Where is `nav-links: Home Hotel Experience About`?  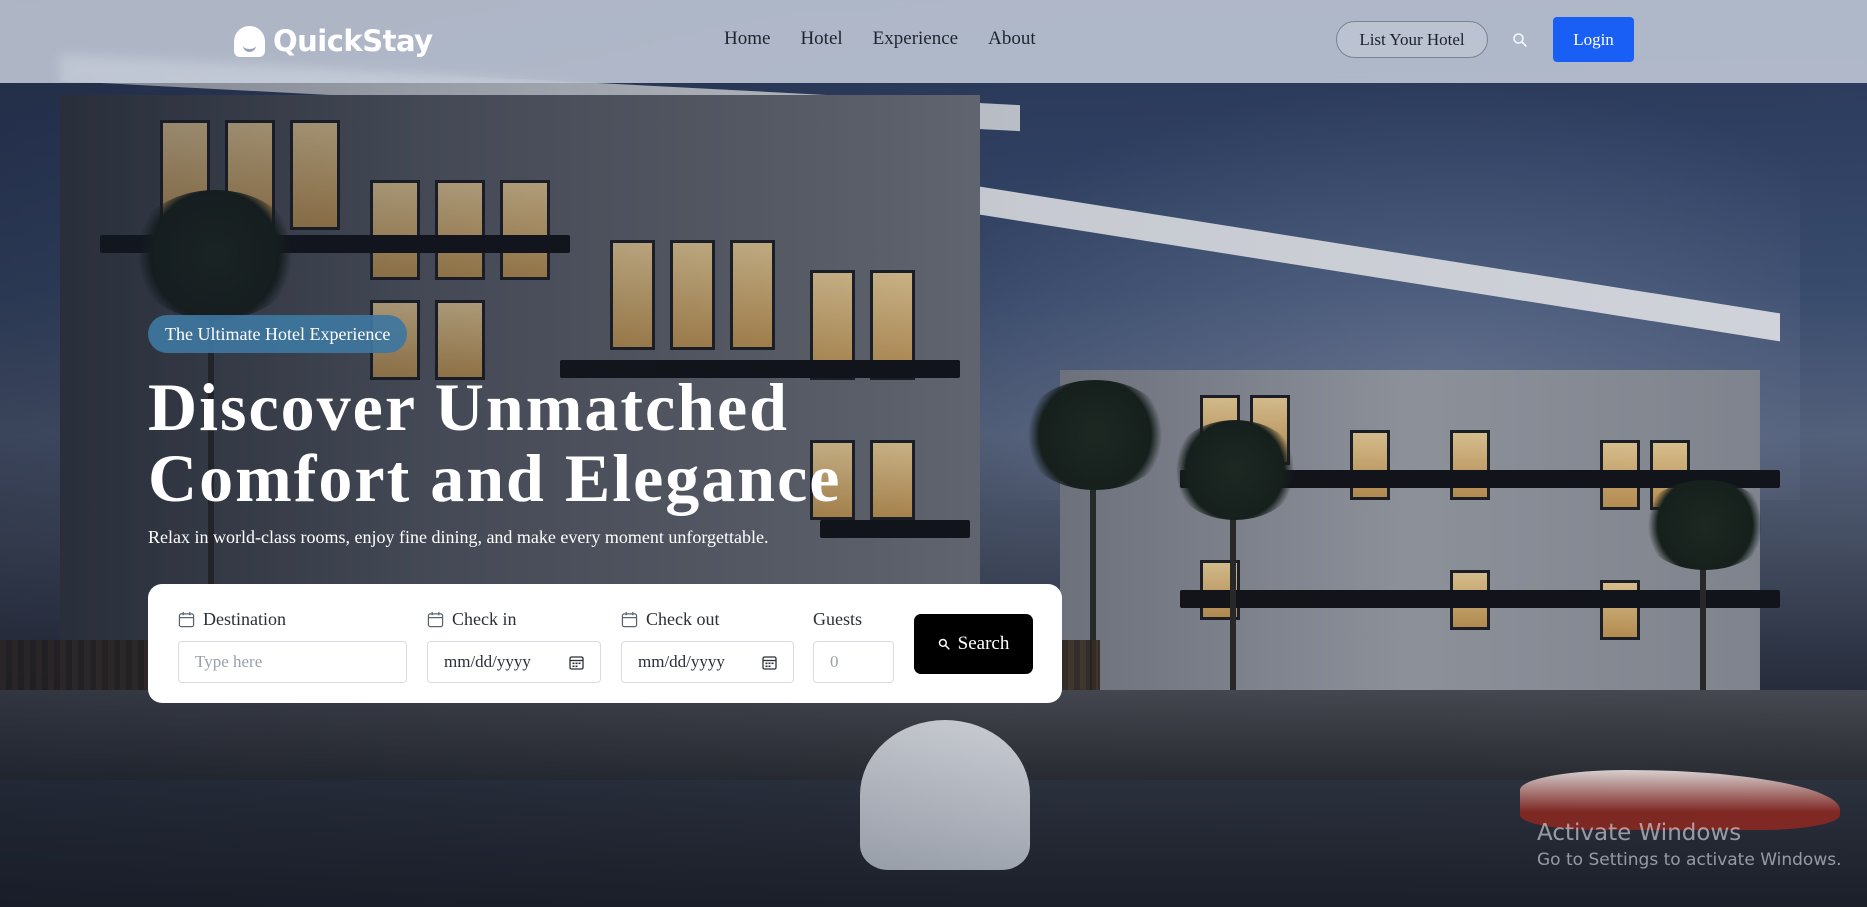
nav-links: Home Hotel Experience About is located at coordinates (880, 39).